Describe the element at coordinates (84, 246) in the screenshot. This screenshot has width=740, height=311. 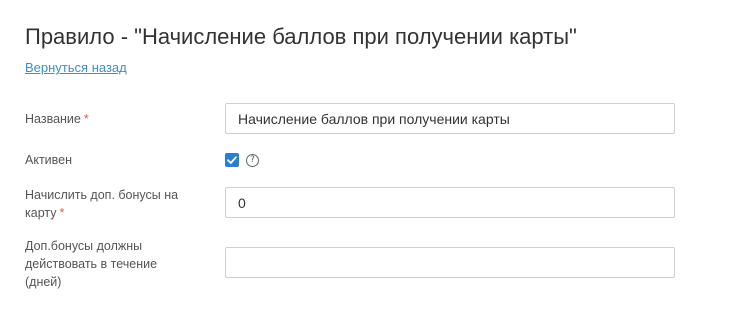
I see `duration-label-line1: Доп.бонусы должны` at that location.